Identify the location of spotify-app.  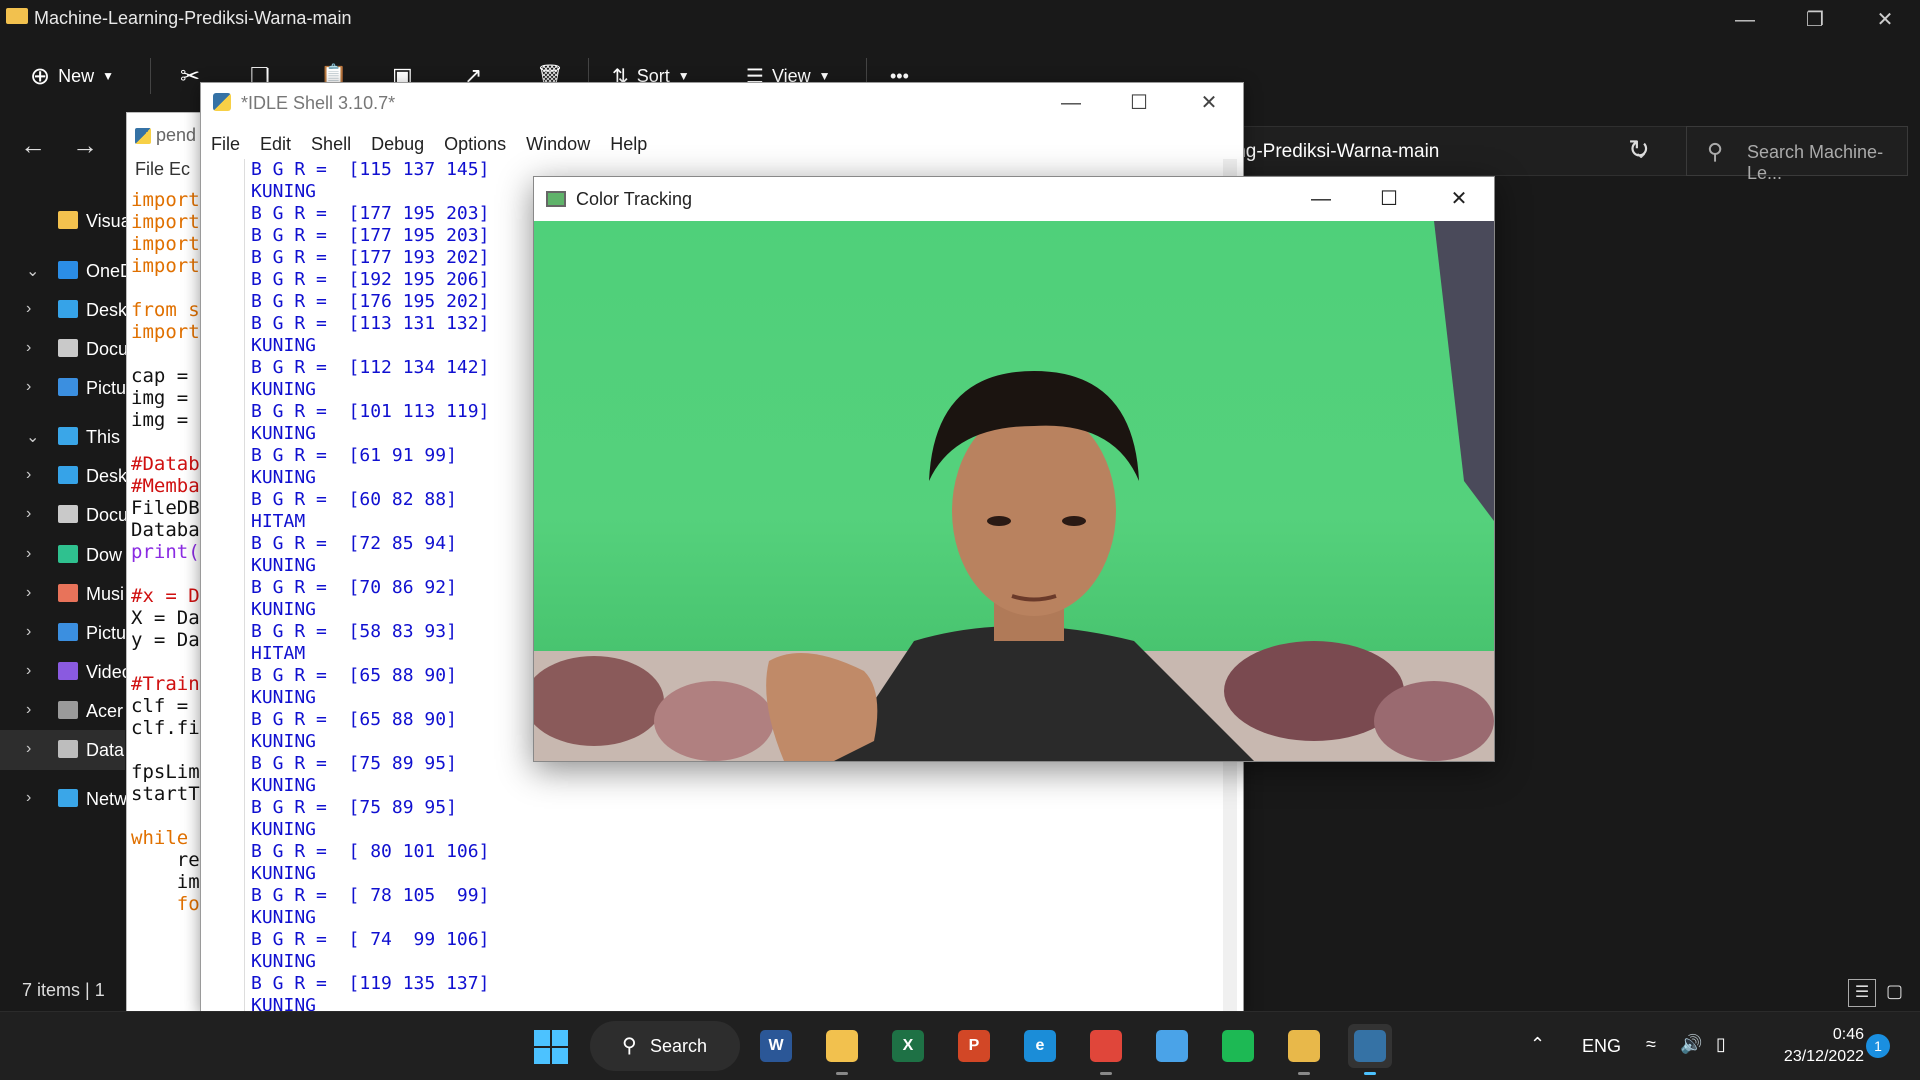
(1238, 1046).